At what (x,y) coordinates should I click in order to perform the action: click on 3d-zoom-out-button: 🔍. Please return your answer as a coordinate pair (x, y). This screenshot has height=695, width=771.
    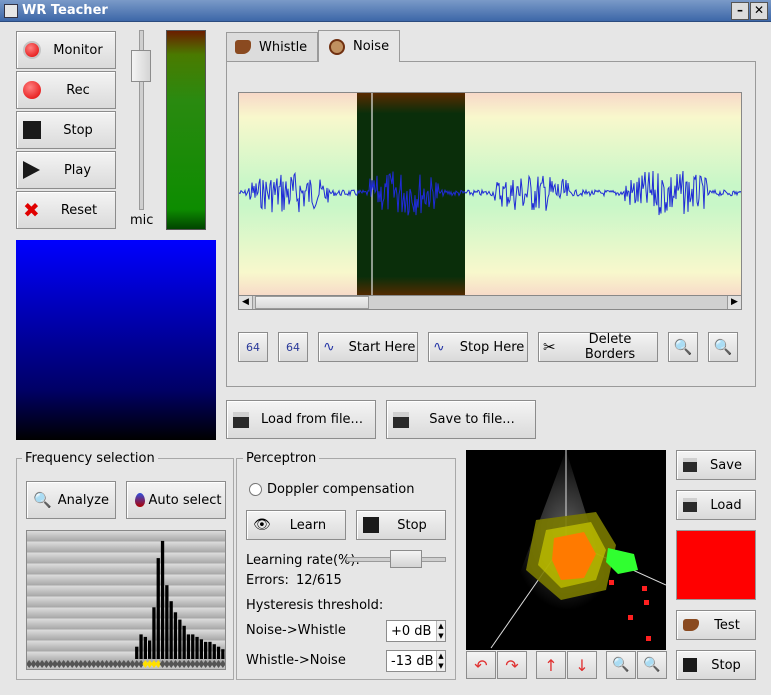
    Looking at the image, I should click on (652, 665).